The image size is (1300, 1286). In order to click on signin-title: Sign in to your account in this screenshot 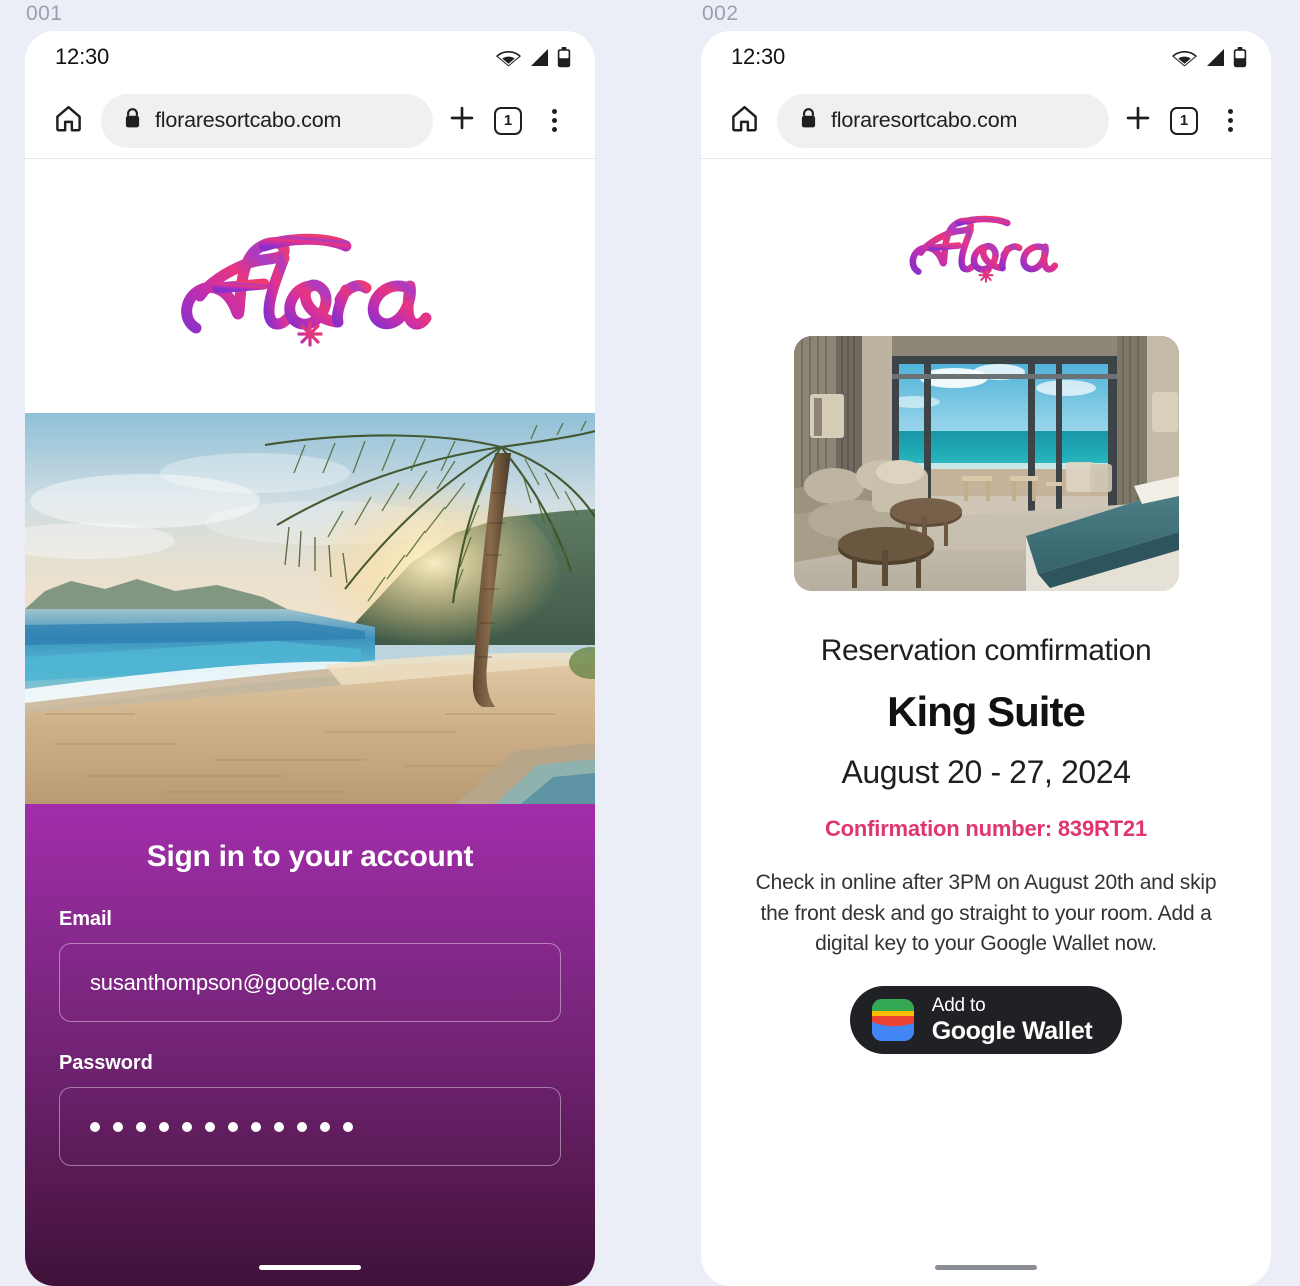, I will do `click(310, 856)`.